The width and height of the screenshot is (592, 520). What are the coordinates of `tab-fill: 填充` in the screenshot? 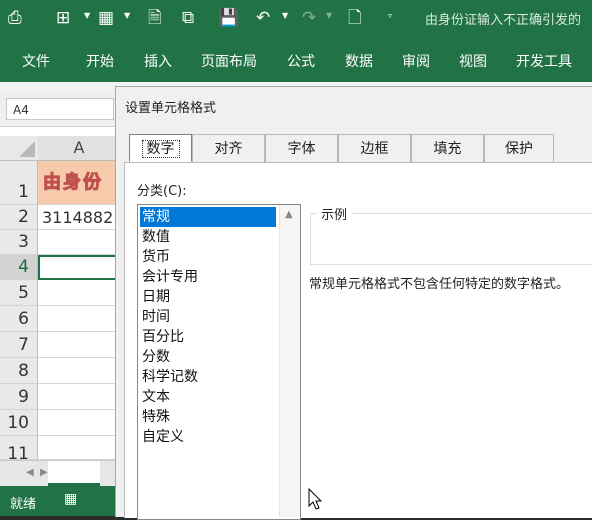 It's located at (447, 148).